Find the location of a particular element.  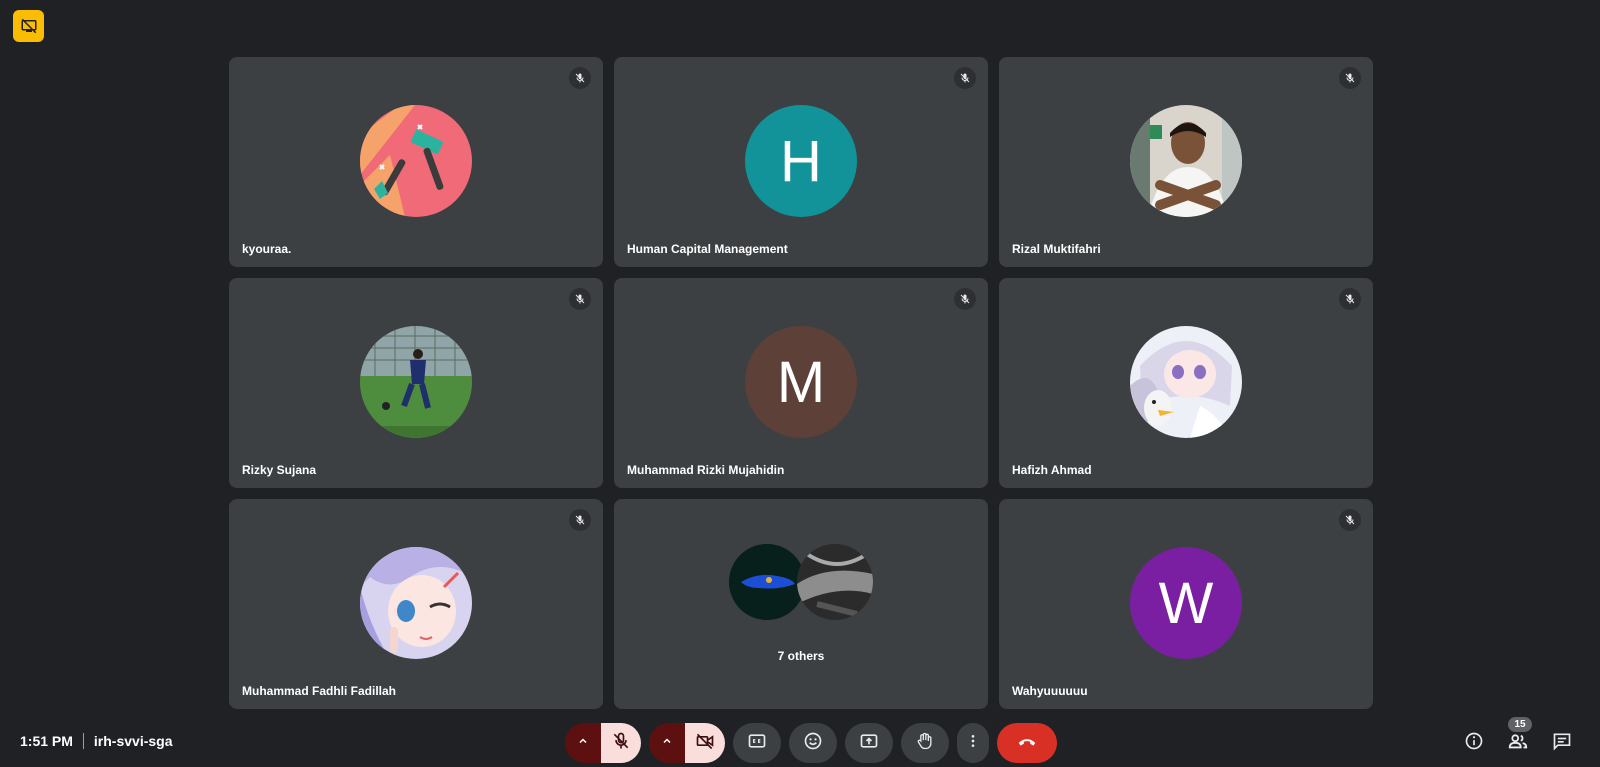

participant-tile: H Human Capital Management is located at coordinates (801, 162).